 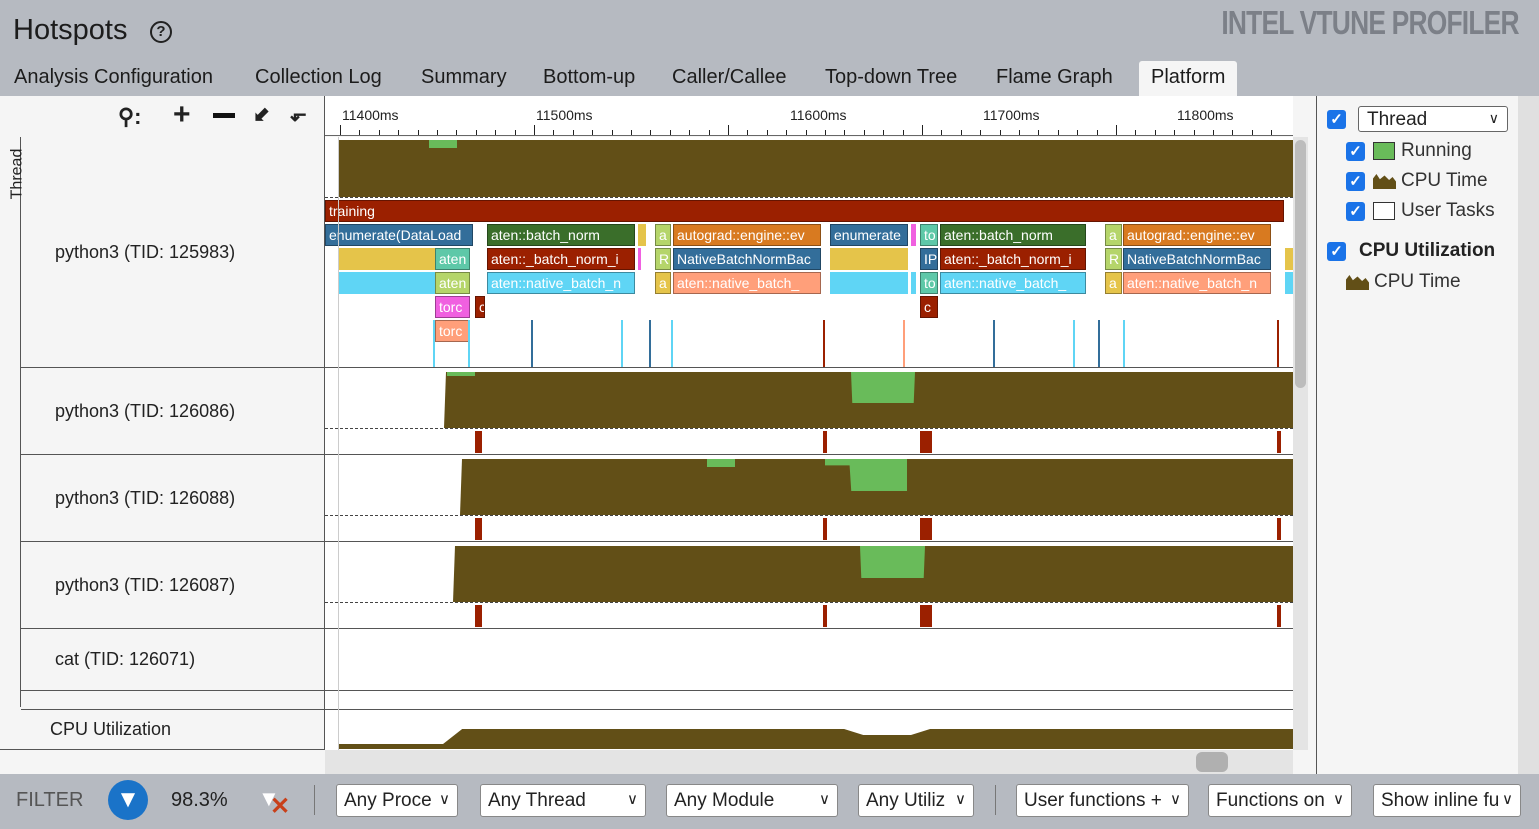 What do you see at coordinates (1280, 800) in the screenshot?
I see `functions-on-select: Functions on ∨` at bounding box center [1280, 800].